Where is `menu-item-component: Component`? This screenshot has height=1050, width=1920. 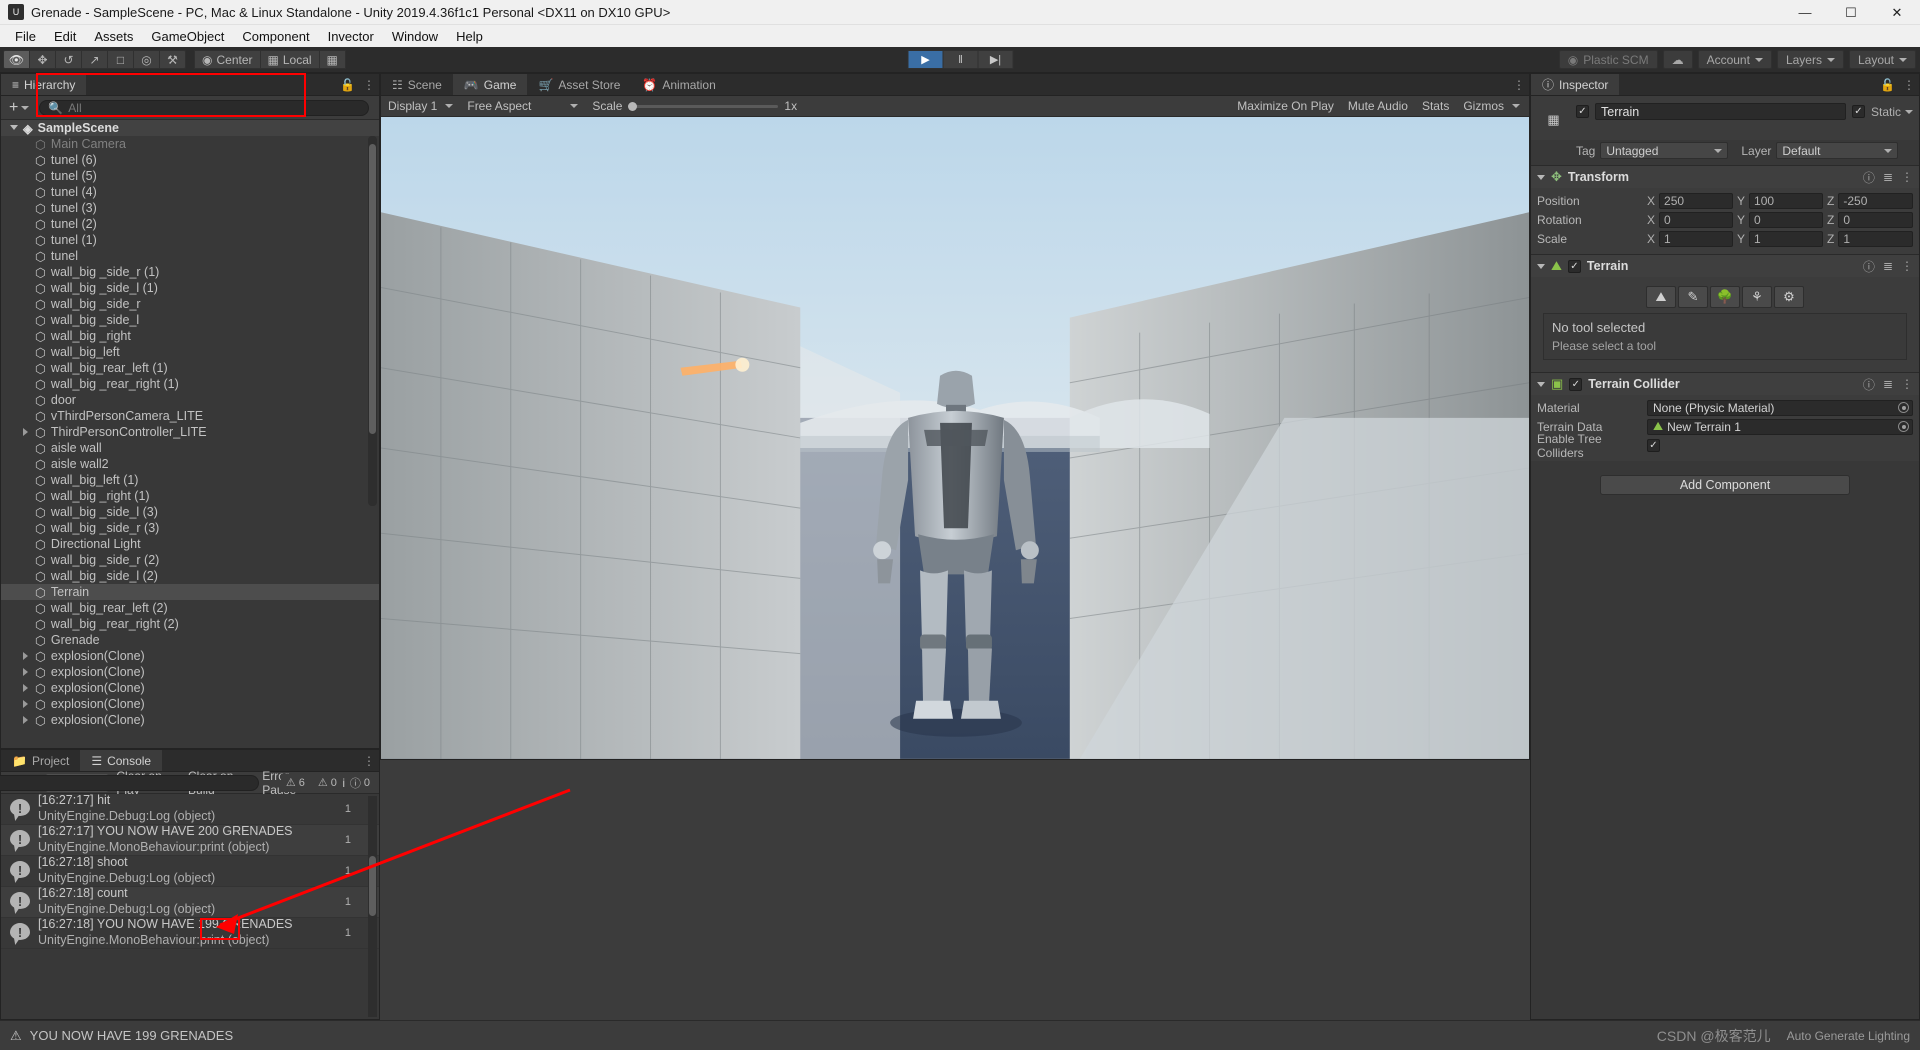 menu-item-component: Component is located at coordinates (275, 36).